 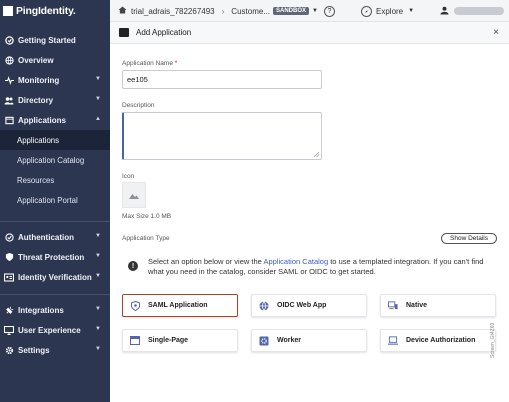 What do you see at coordinates (34, 350) in the screenshot?
I see `sidebar-item-label: Settings` at bounding box center [34, 350].